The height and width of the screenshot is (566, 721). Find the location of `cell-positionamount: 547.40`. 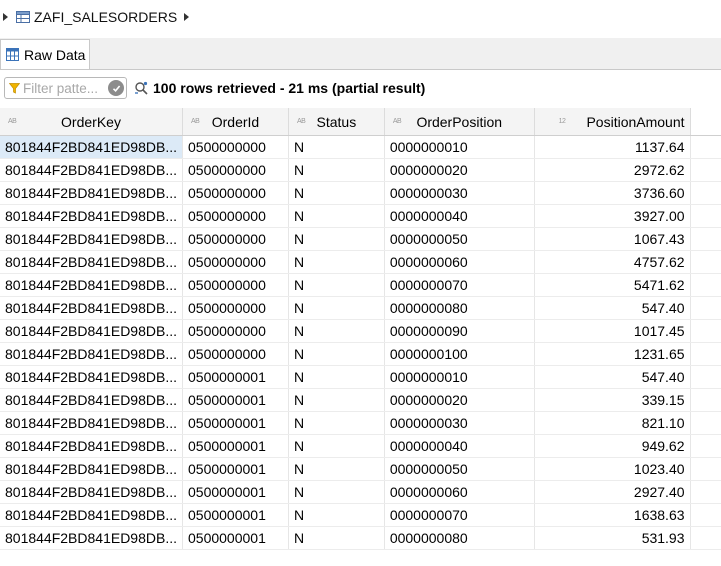

cell-positionamount: 547.40 is located at coordinates (612, 308).